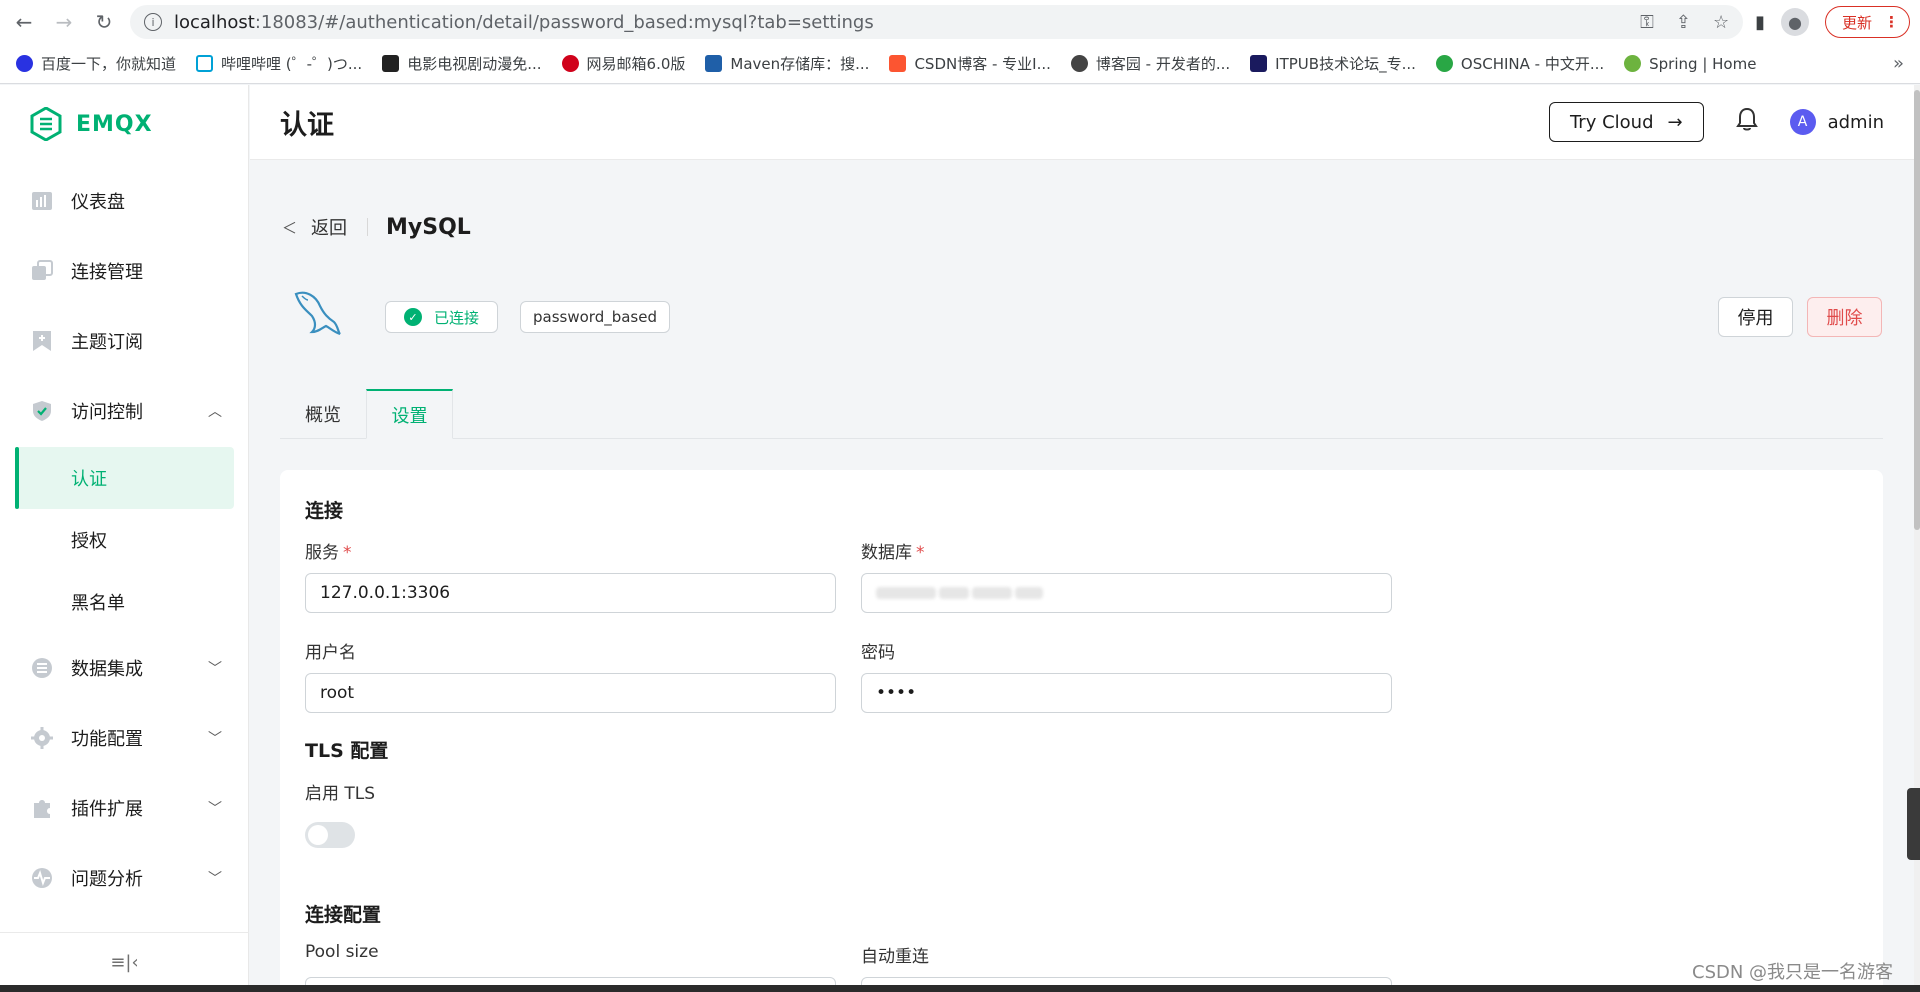 The height and width of the screenshot is (992, 1920). What do you see at coordinates (330, 835) in the screenshot?
I see `tls-toggle` at bounding box center [330, 835].